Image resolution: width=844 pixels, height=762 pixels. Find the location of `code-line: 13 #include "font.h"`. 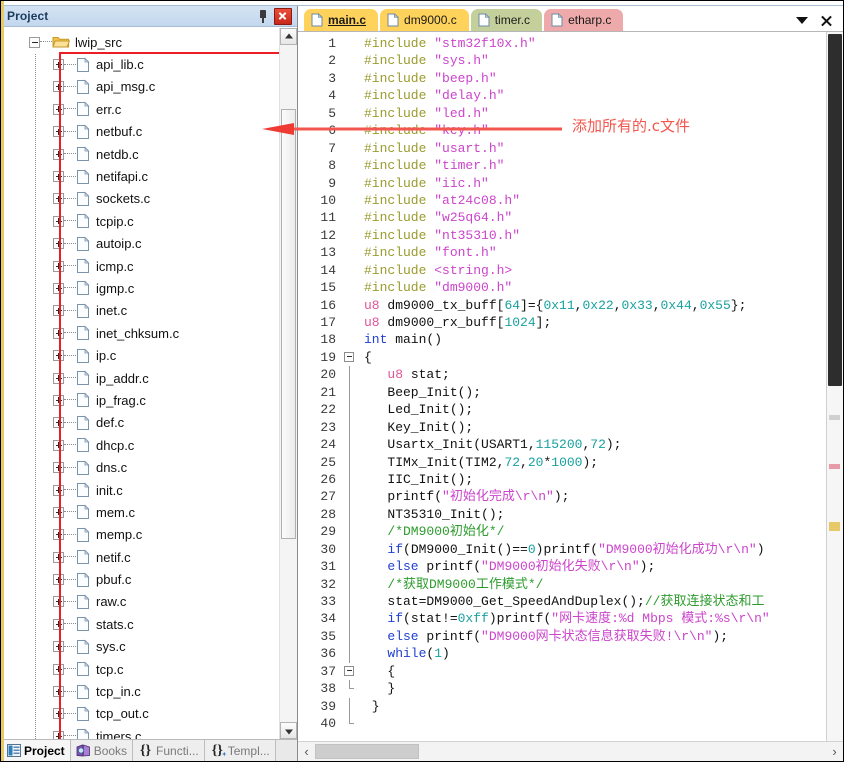

code-line: 13 #include "font.h" is located at coordinates (562, 253).